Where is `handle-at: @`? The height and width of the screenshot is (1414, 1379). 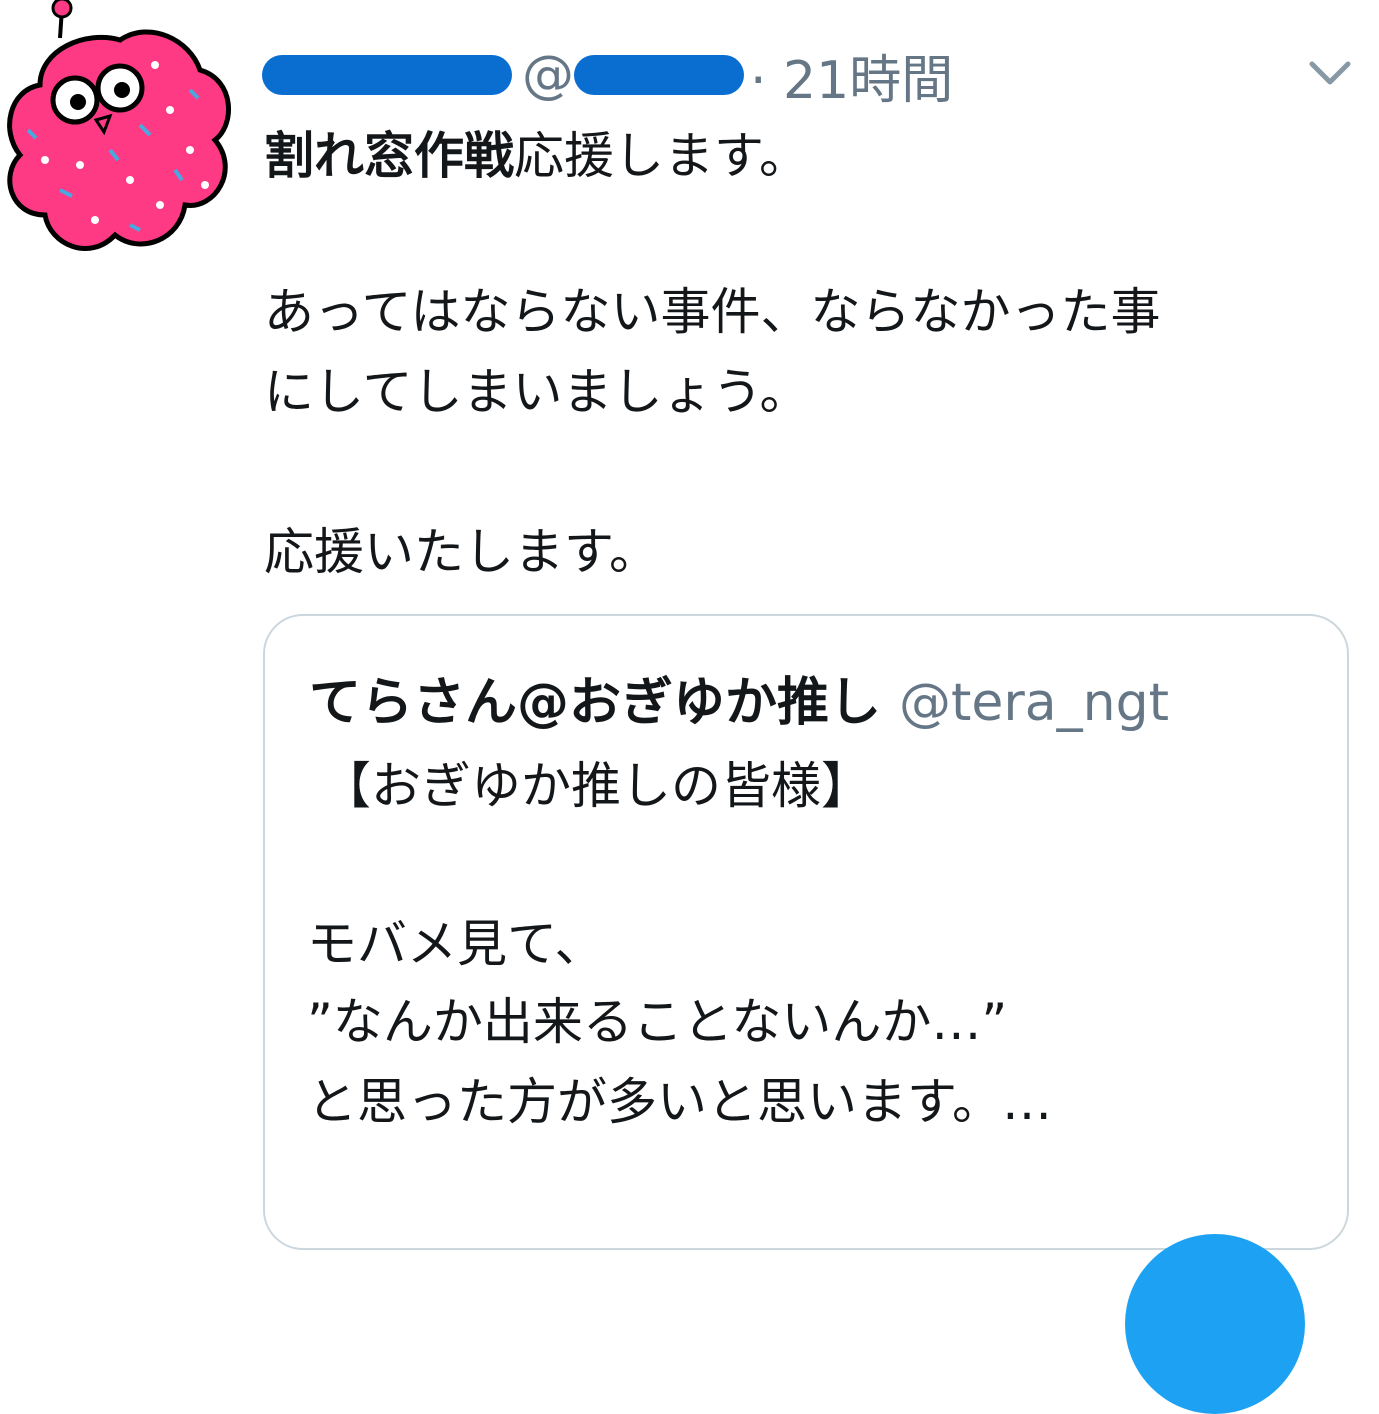
handle-at: @ is located at coordinates (548, 75).